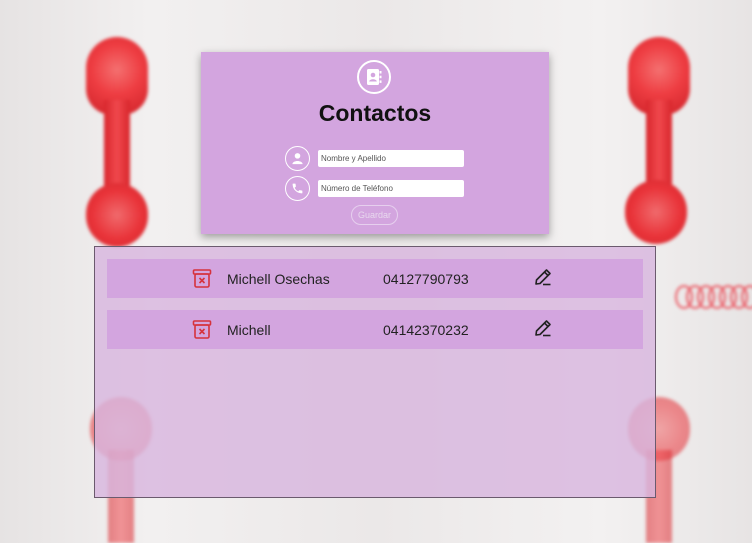 The image size is (752, 543). I want to click on contact-phone: 04142370232, so click(426, 329).